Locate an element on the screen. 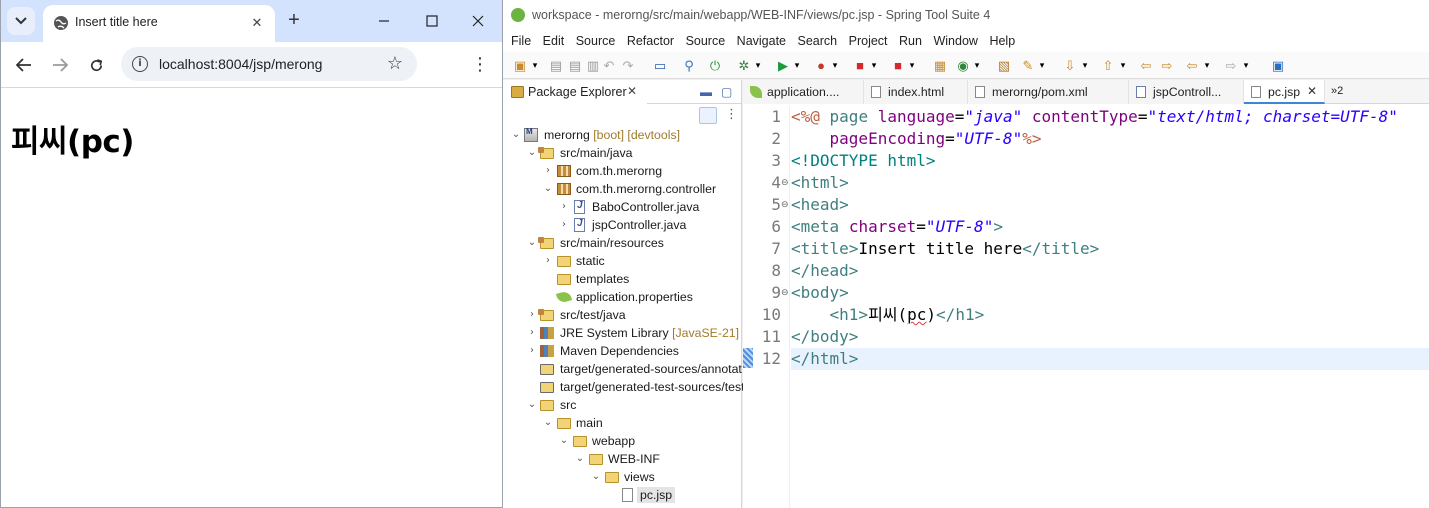 This screenshot has height=508, width=1429. open-perspective-icon: ▣ is located at coordinates (1278, 65).